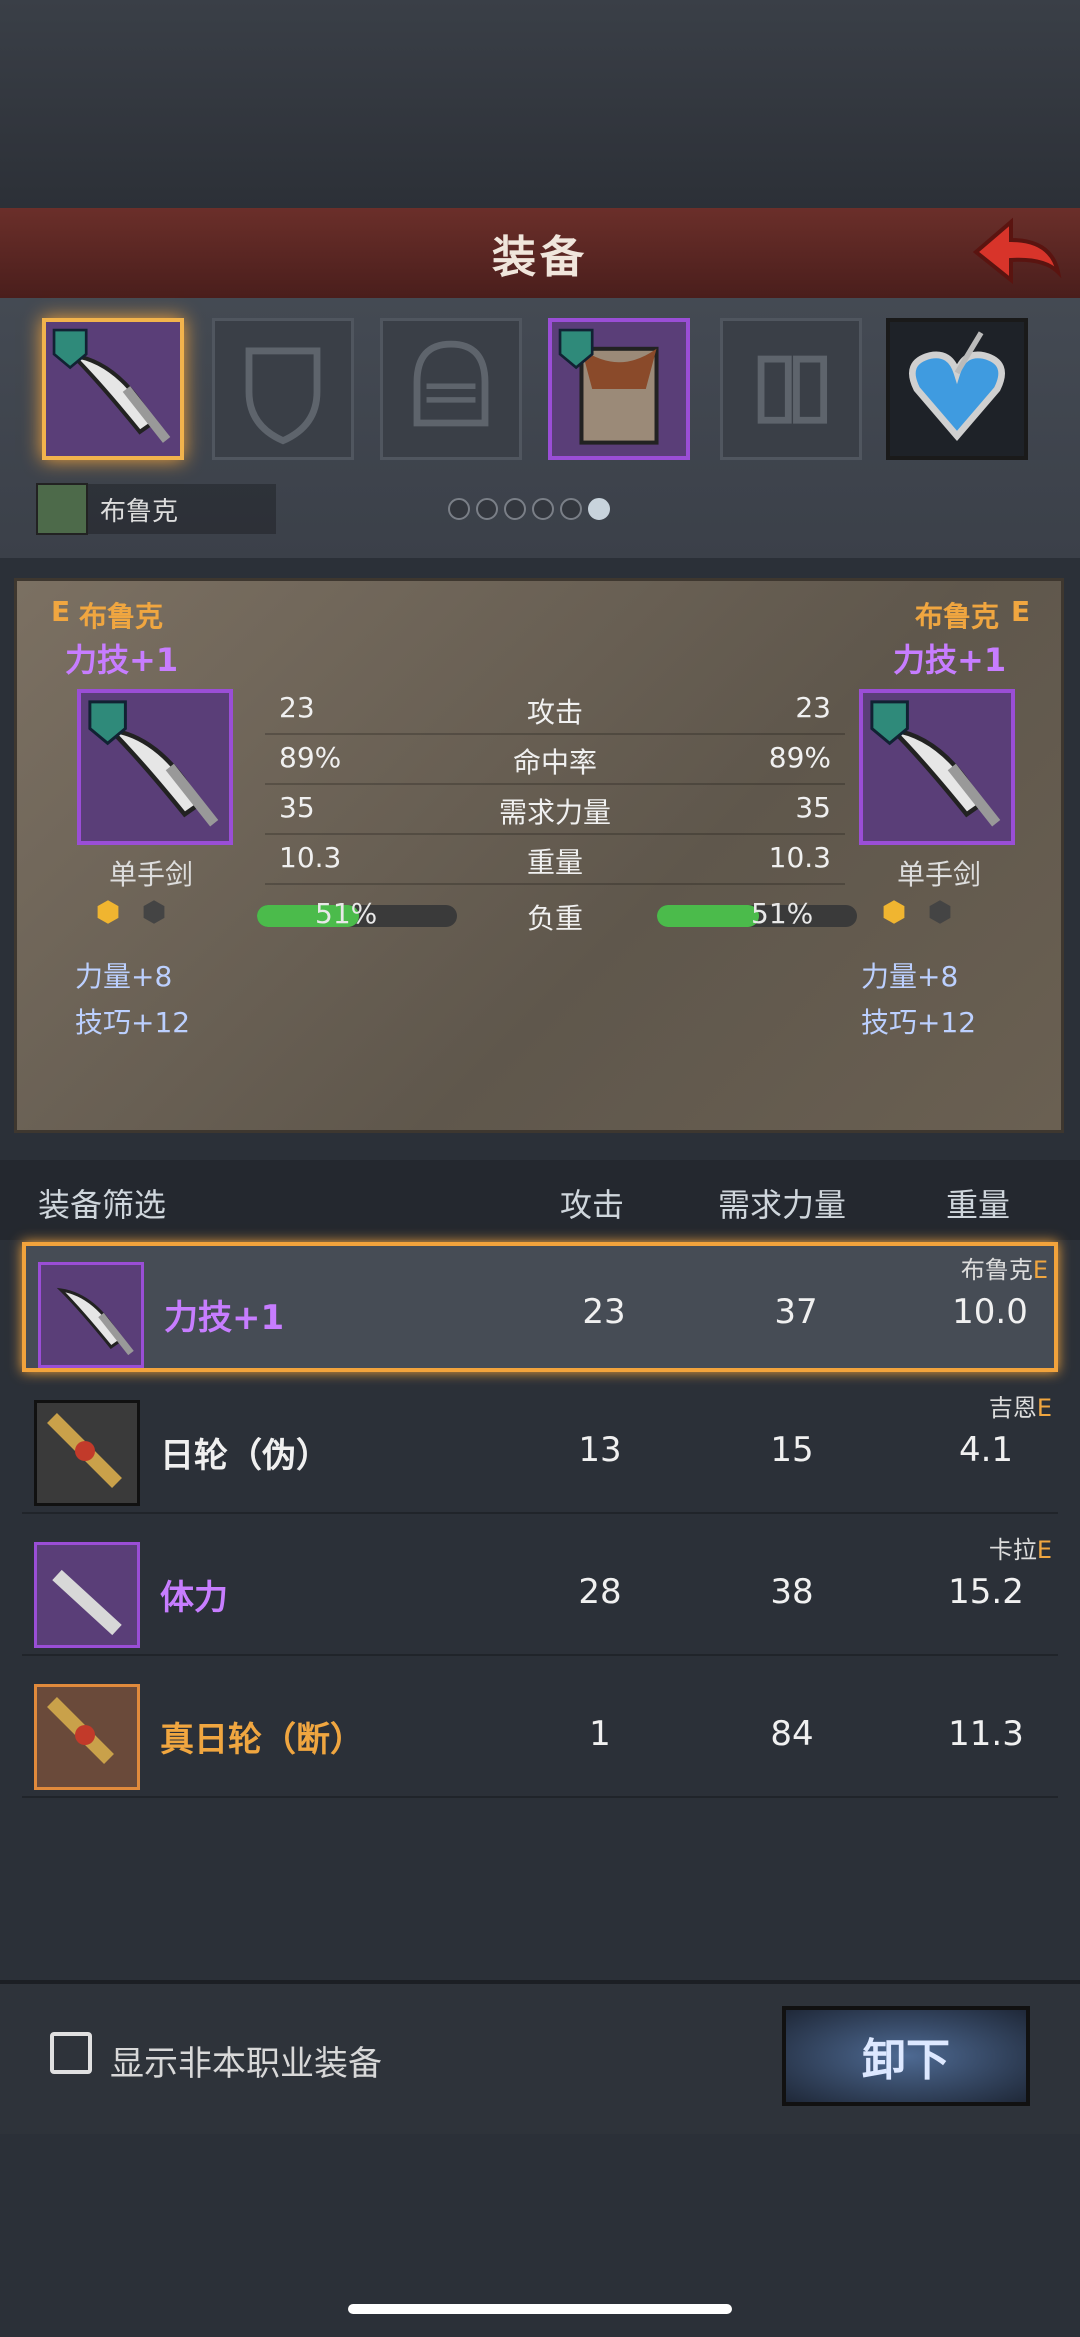 This screenshot has height=2337, width=1080. I want to click on gem-empty-icon, so click(154, 912).